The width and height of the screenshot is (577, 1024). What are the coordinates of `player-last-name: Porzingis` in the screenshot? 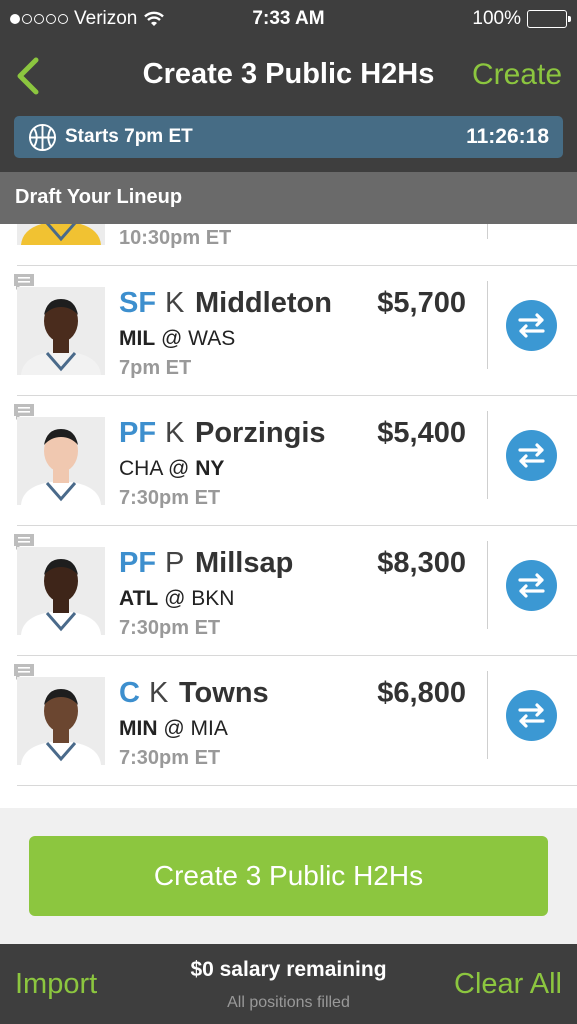 It's located at (260, 433).